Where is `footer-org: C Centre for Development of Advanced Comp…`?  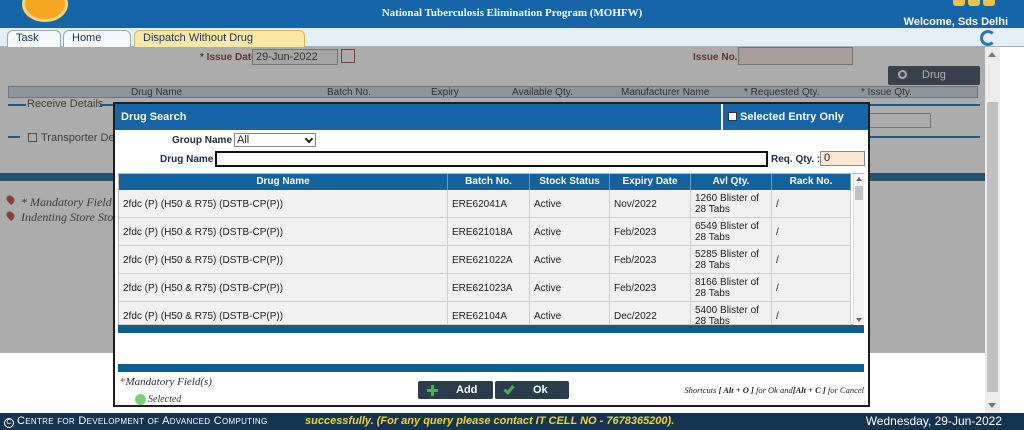 footer-org: C Centre for Development of Advanced Comp… is located at coordinates (135, 421).